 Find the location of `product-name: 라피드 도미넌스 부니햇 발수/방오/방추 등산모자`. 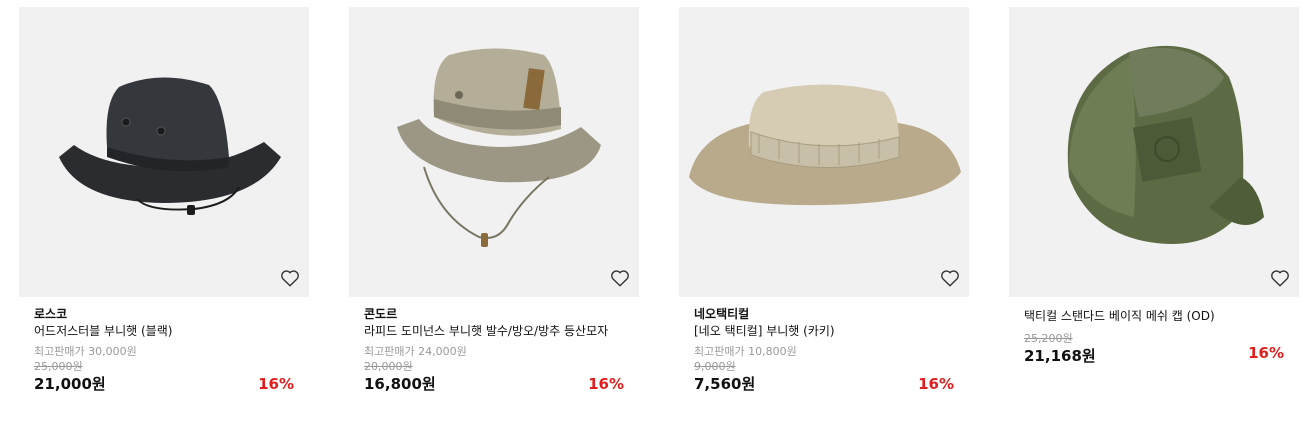

product-name: 라피드 도미넌스 부니햇 발수/방오/방추 등산모자 is located at coordinates (494, 331).